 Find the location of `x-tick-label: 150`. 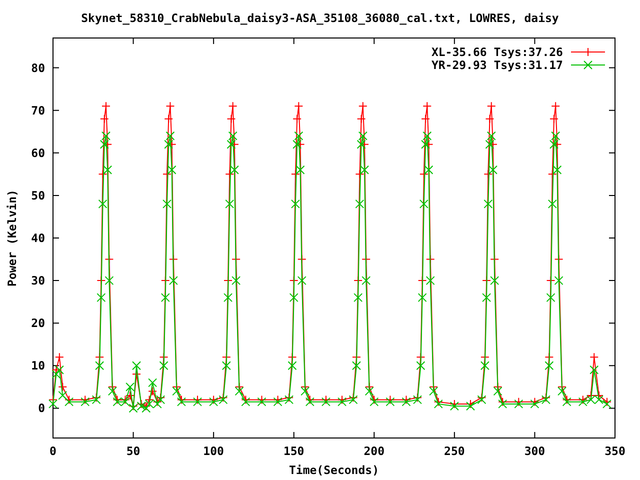

x-tick-label: 150 is located at coordinates (293, 451).